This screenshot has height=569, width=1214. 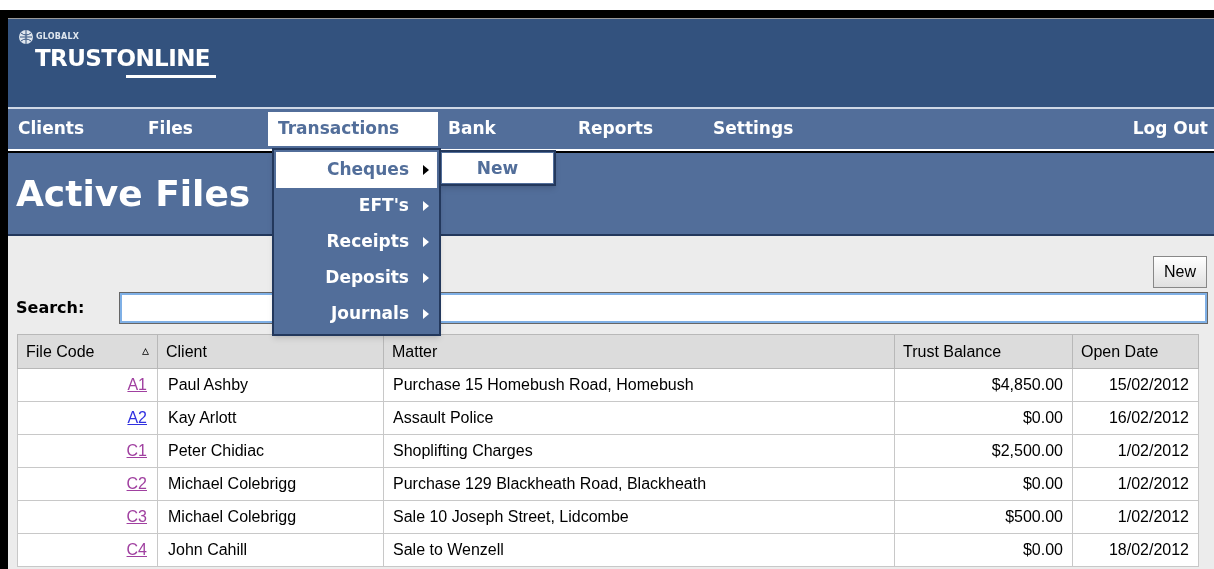 What do you see at coordinates (203, 129) in the screenshot?
I see `nav-tab: Files` at bounding box center [203, 129].